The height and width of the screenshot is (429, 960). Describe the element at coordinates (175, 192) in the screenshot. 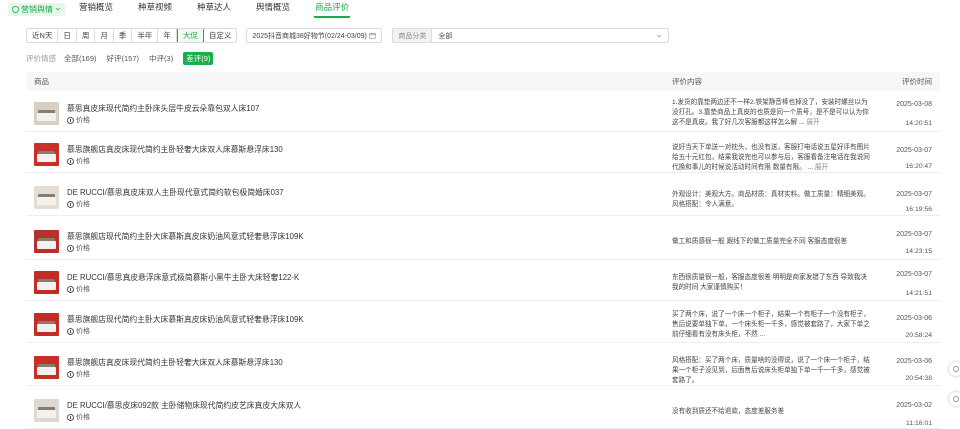

I see `product-name: DE RUCCI/慕思真皮床双人主卧现代意式简约软包极简婚床037` at that location.